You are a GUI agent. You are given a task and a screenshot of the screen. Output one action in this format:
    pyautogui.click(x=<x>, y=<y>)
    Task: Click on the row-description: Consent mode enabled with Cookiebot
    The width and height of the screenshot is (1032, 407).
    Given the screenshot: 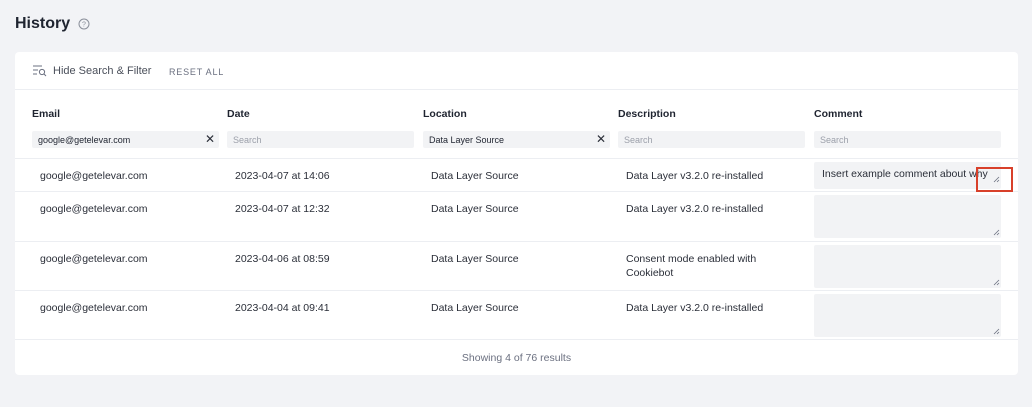 What is the action you would take?
    pyautogui.click(x=691, y=266)
    